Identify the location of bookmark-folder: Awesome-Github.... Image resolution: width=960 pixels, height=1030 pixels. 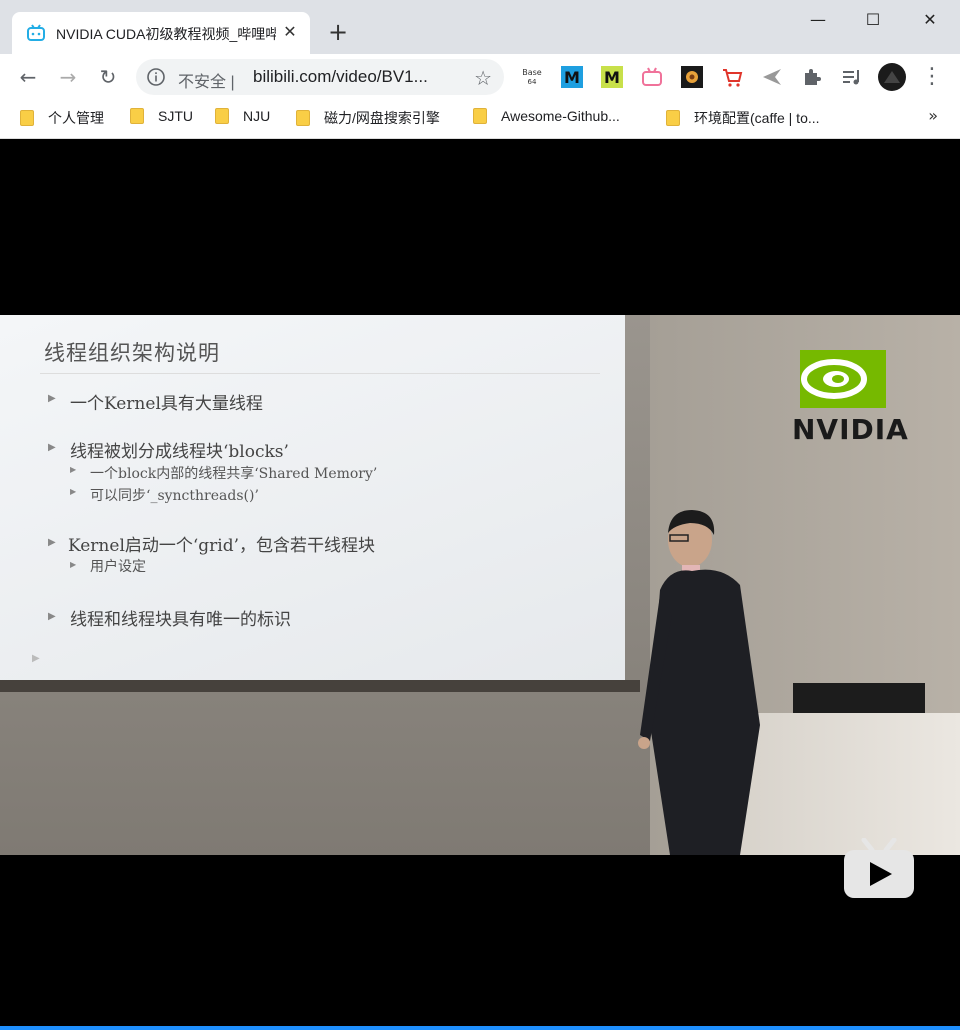
(546, 119).